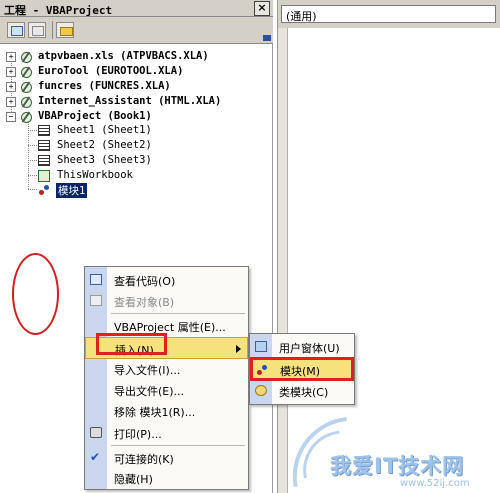 This screenshot has width=500, height=493. I want to click on checkmark-icon: ✔, so click(95, 457).